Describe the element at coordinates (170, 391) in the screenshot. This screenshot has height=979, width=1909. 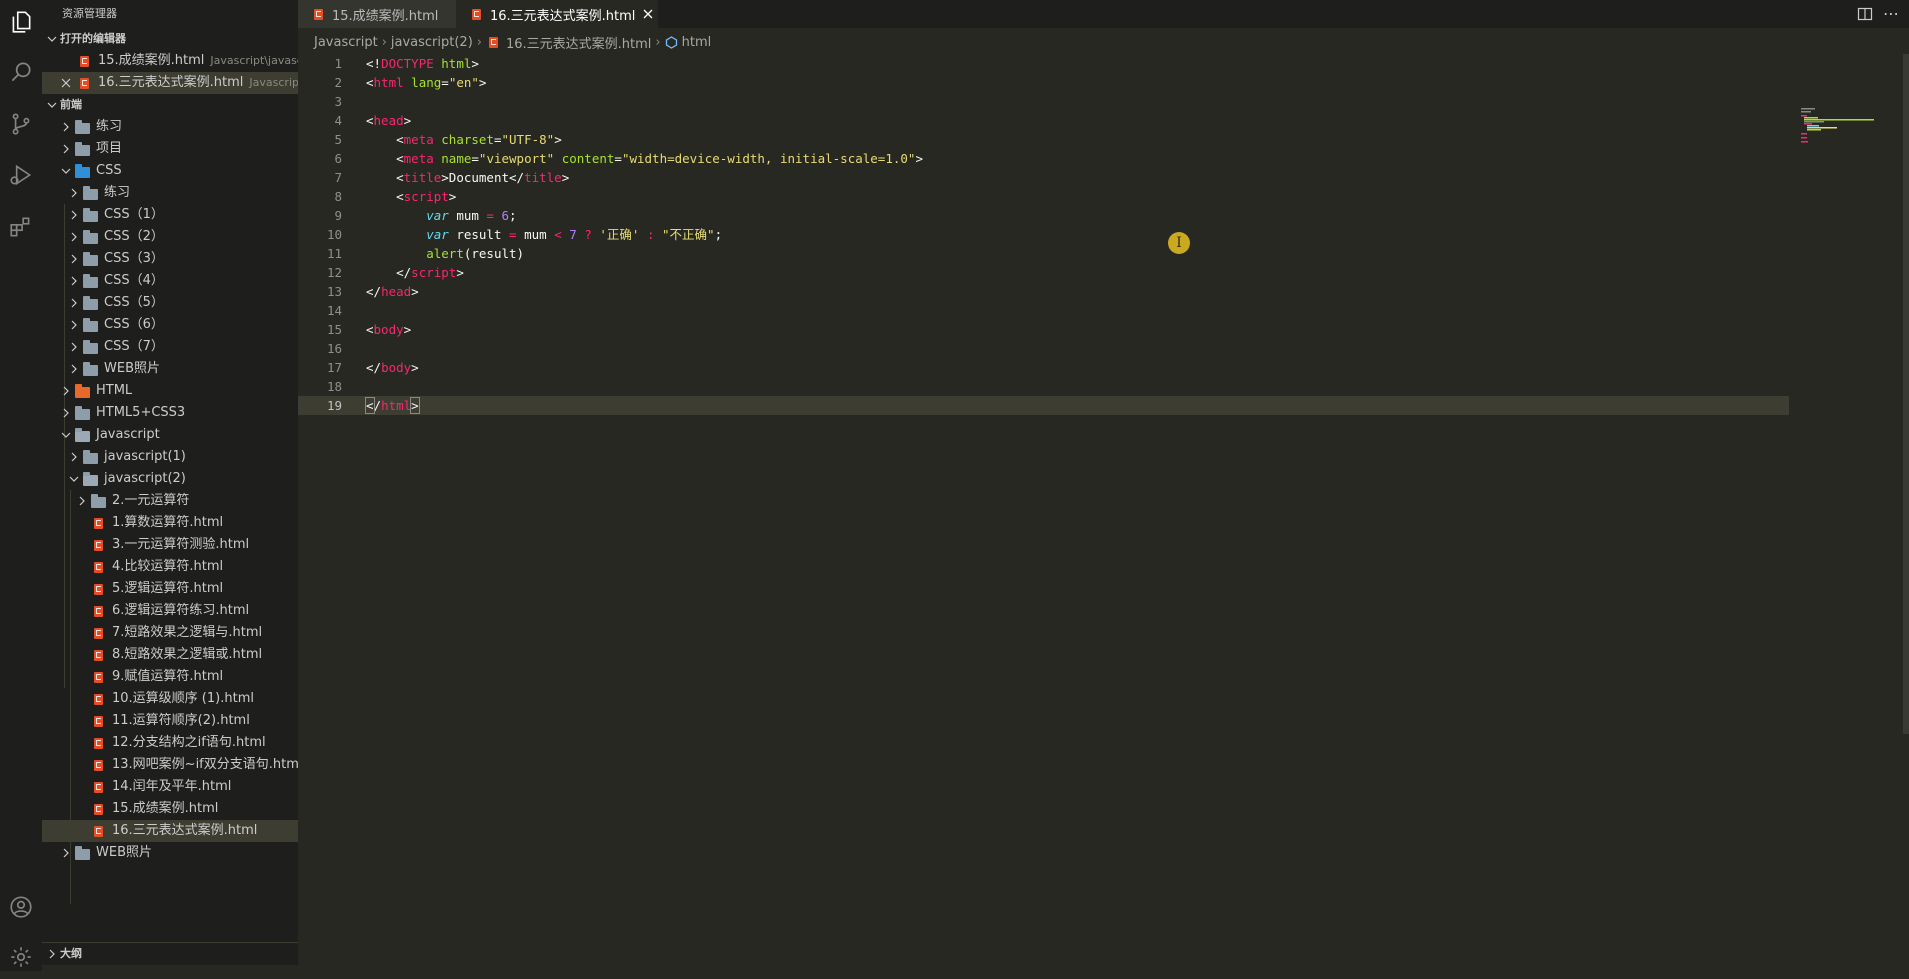
I see `tree-folder-html: HTML` at that location.